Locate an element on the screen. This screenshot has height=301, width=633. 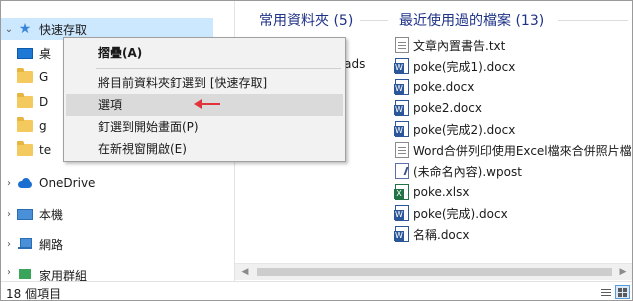
nav-item-folder: D is located at coordinates (32, 102).